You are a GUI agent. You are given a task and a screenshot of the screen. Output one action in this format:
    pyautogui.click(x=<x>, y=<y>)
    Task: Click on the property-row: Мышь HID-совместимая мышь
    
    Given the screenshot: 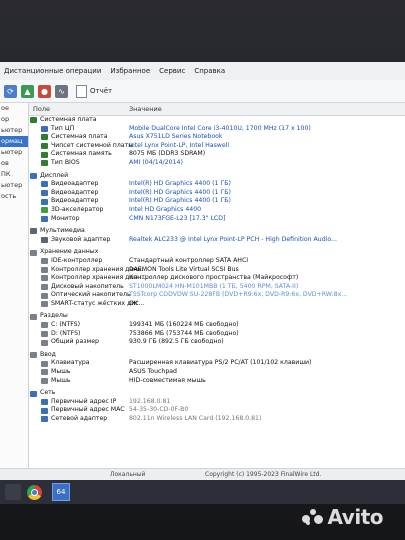 What is the action you would take?
    pyautogui.click(x=217, y=381)
    